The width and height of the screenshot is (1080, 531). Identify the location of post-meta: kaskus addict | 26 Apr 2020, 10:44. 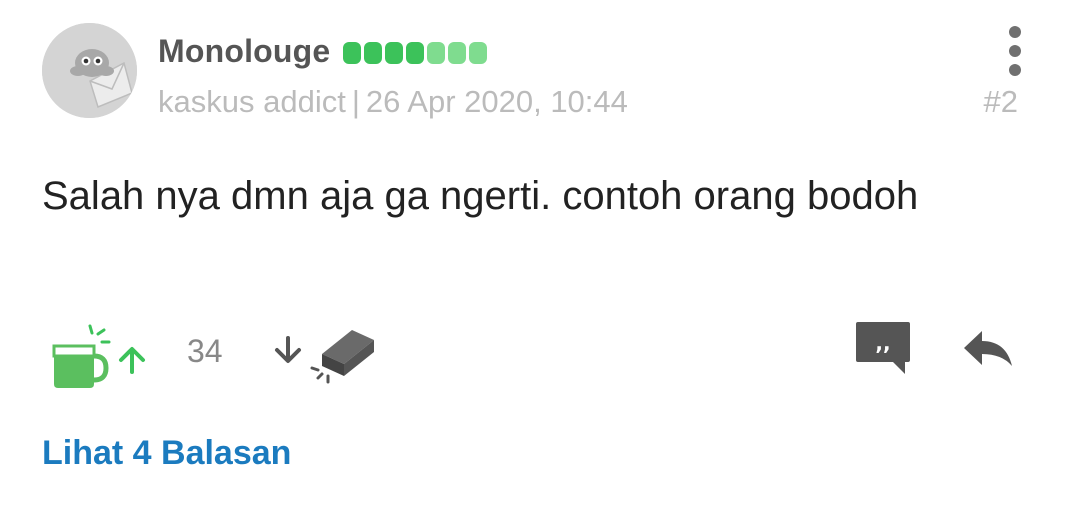
(393, 102).